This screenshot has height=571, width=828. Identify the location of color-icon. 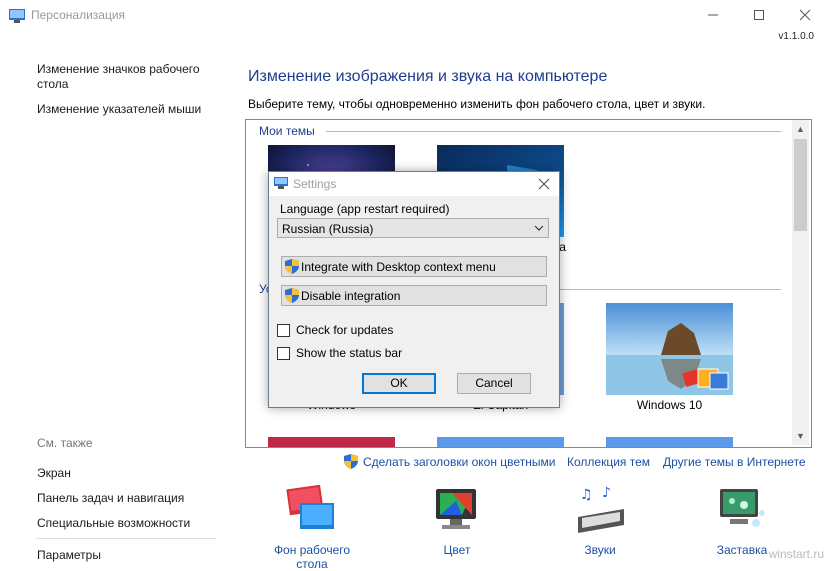
(457, 510).